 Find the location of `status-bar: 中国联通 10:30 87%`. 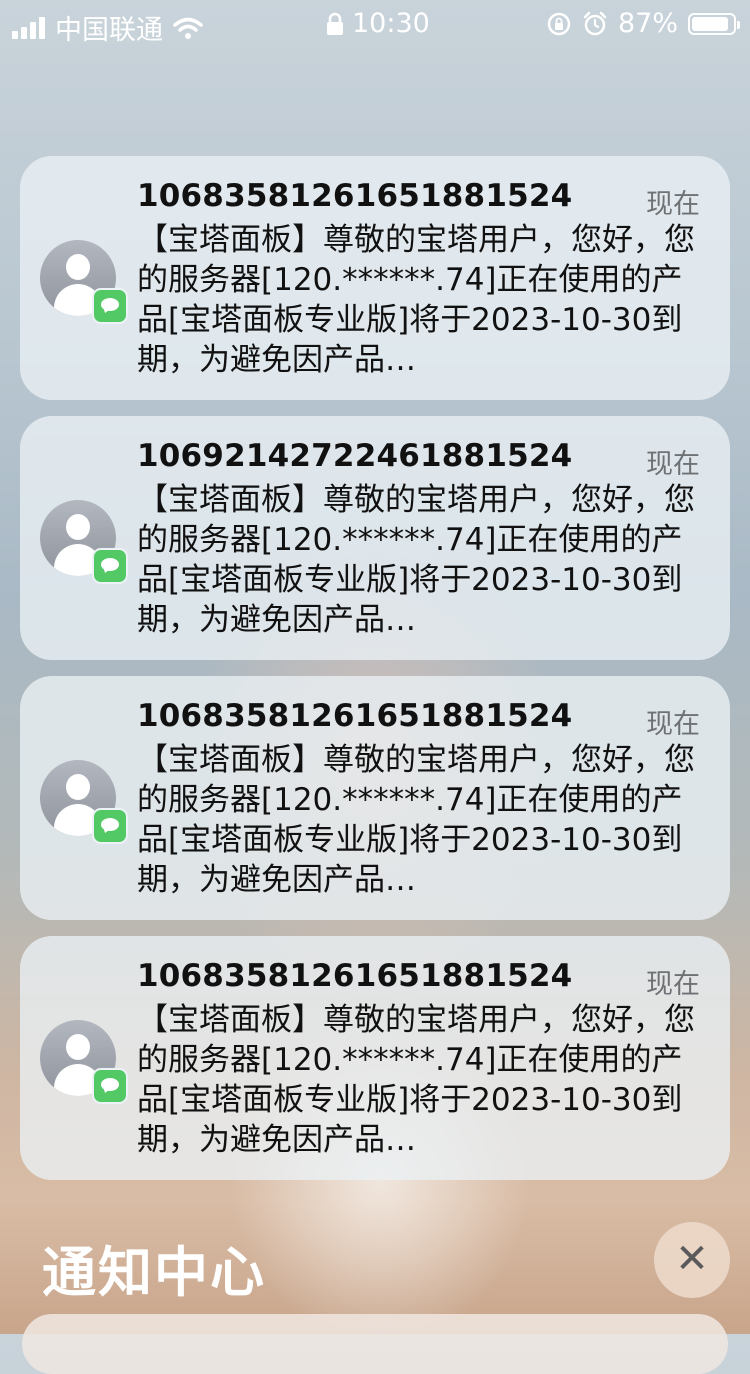

status-bar: 中国联通 10:30 87% is located at coordinates (375, 24).